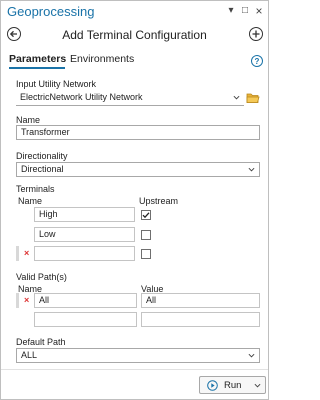 The width and height of the screenshot is (320, 400). I want to click on directionality-dropdown: Directional, so click(138, 169).